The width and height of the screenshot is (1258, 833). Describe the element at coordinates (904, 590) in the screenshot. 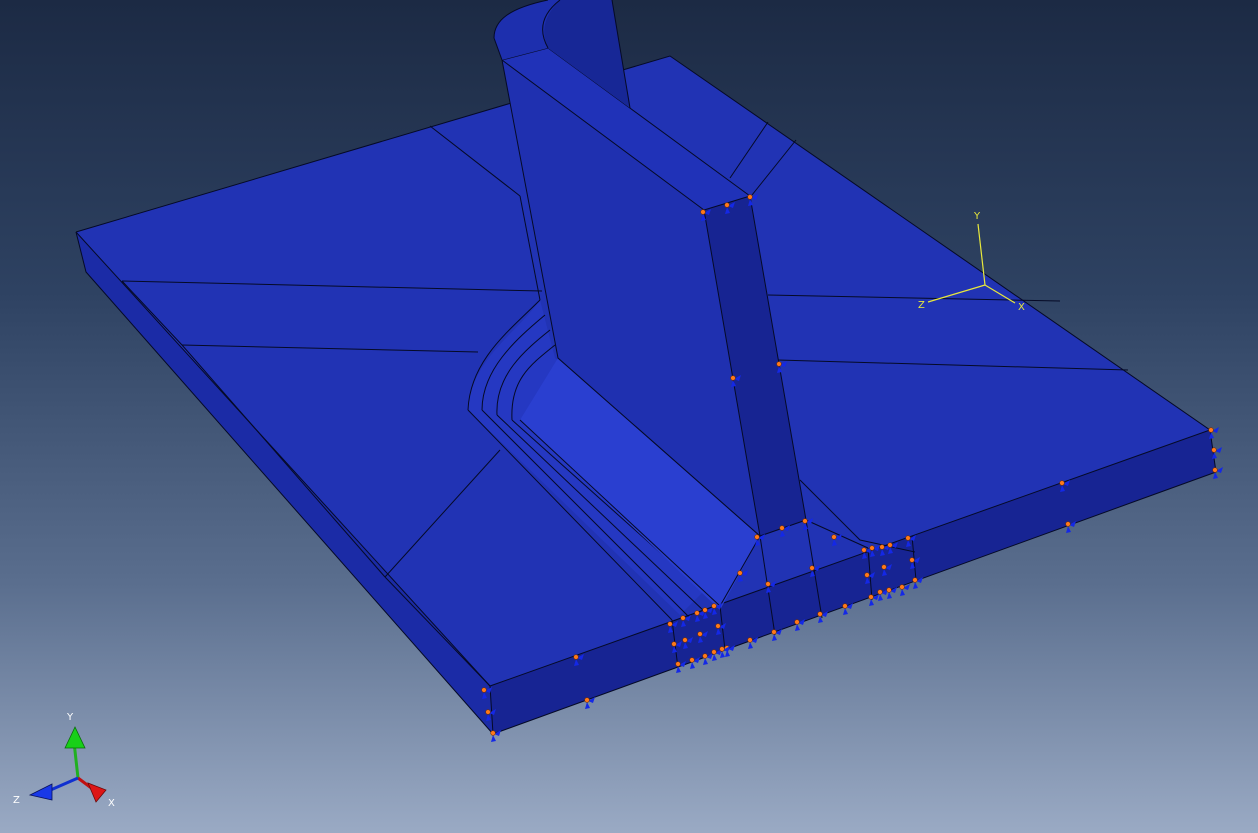

I see `bc-marker` at that location.